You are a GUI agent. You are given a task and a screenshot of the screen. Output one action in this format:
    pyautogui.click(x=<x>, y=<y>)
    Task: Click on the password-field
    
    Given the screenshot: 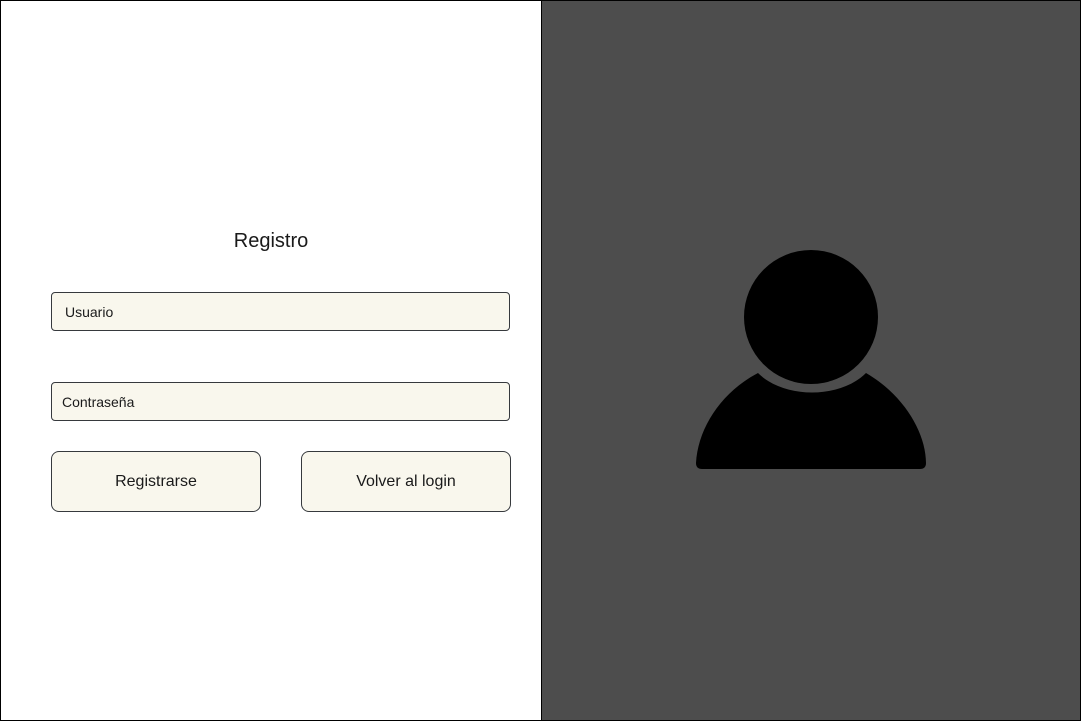 What is the action you would take?
    pyautogui.click(x=280, y=401)
    